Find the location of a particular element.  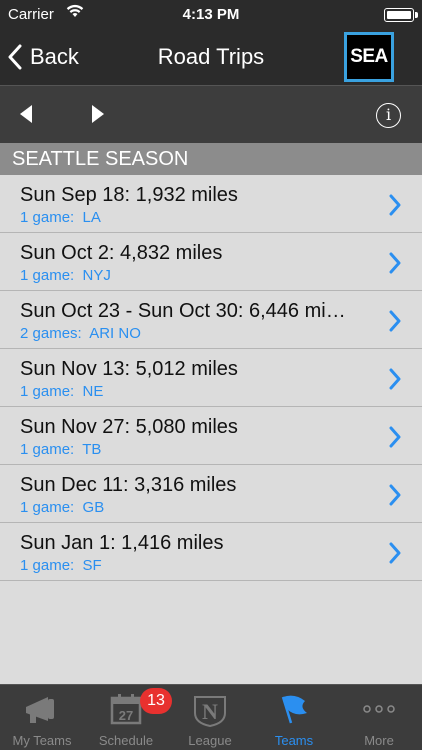

list-item: Sun Jan 1: 1,416 miles 1 game: SF is located at coordinates (211, 552).